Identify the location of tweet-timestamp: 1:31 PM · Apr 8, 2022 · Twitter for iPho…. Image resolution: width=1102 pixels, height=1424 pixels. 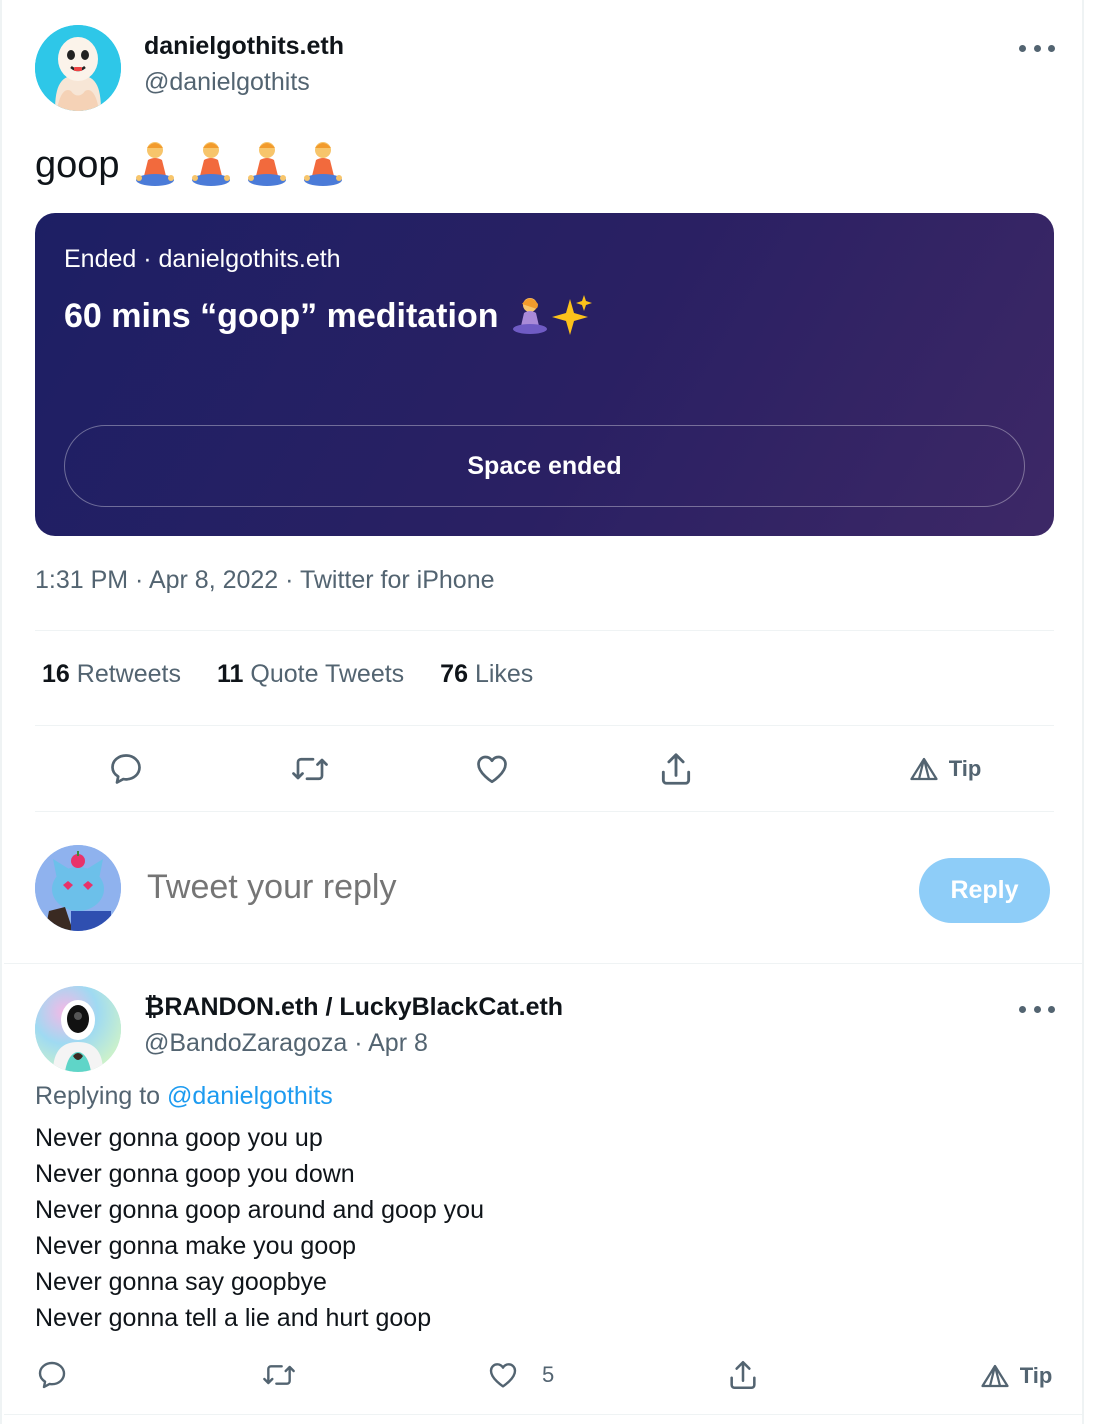
(265, 580).